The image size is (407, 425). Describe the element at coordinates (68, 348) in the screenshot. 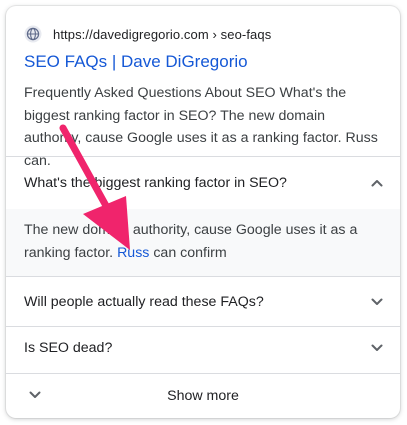

I see `faq-question-label: Is SEO dead?` at that location.